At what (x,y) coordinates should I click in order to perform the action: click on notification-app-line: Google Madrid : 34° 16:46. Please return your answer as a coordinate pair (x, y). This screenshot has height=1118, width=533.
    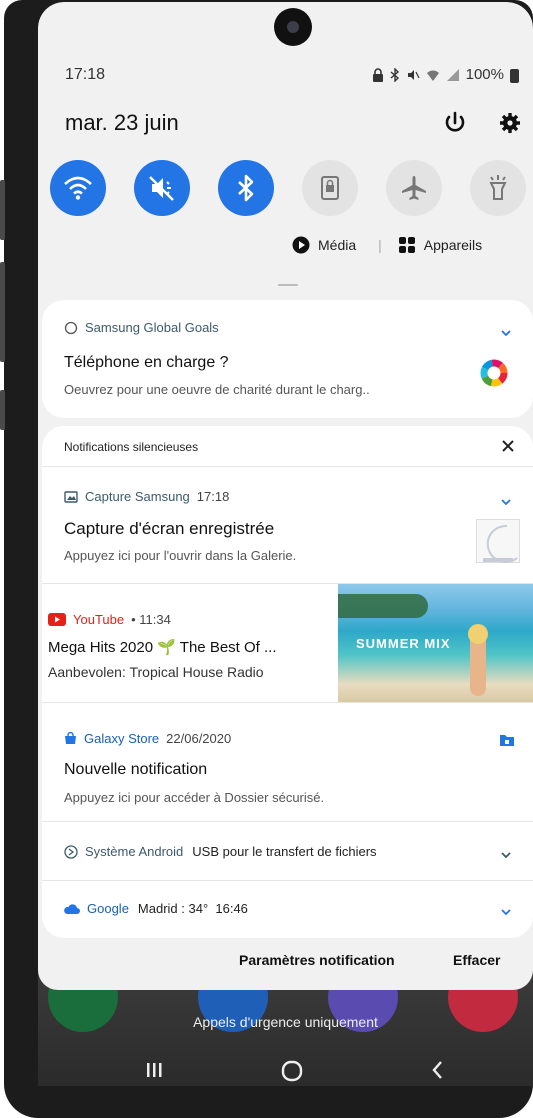
    Looking at the image, I should click on (156, 908).